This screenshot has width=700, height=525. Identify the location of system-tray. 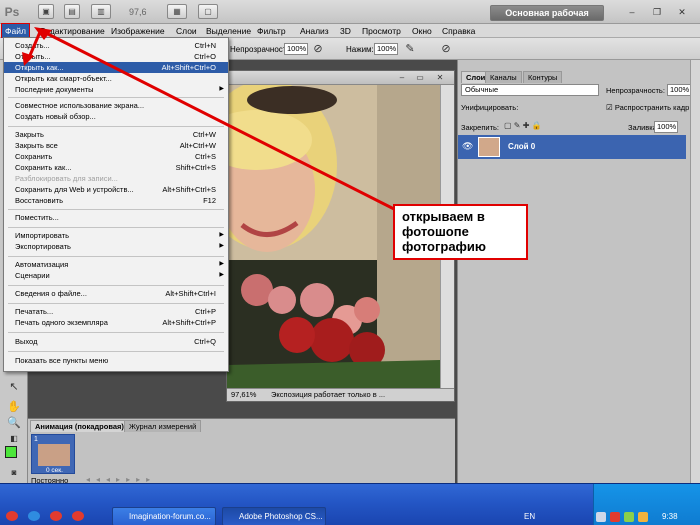
(646, 504).